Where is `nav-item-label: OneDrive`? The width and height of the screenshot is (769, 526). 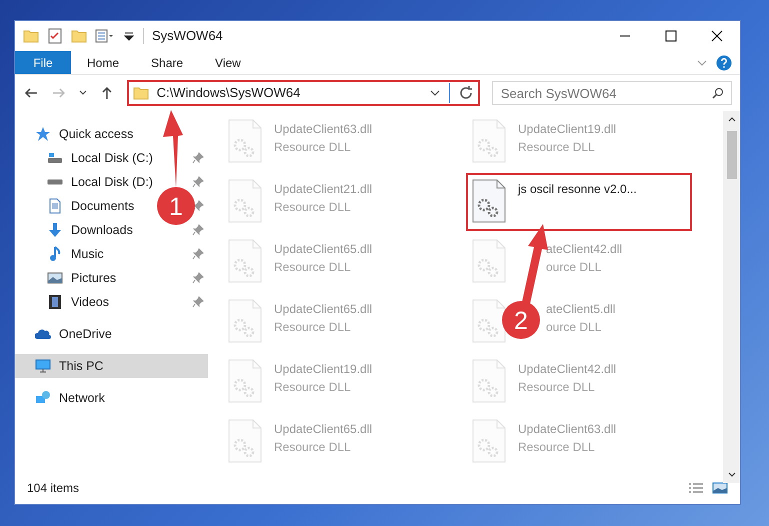
nav-item-label: OneDrive is located at coordinates (85, 334).